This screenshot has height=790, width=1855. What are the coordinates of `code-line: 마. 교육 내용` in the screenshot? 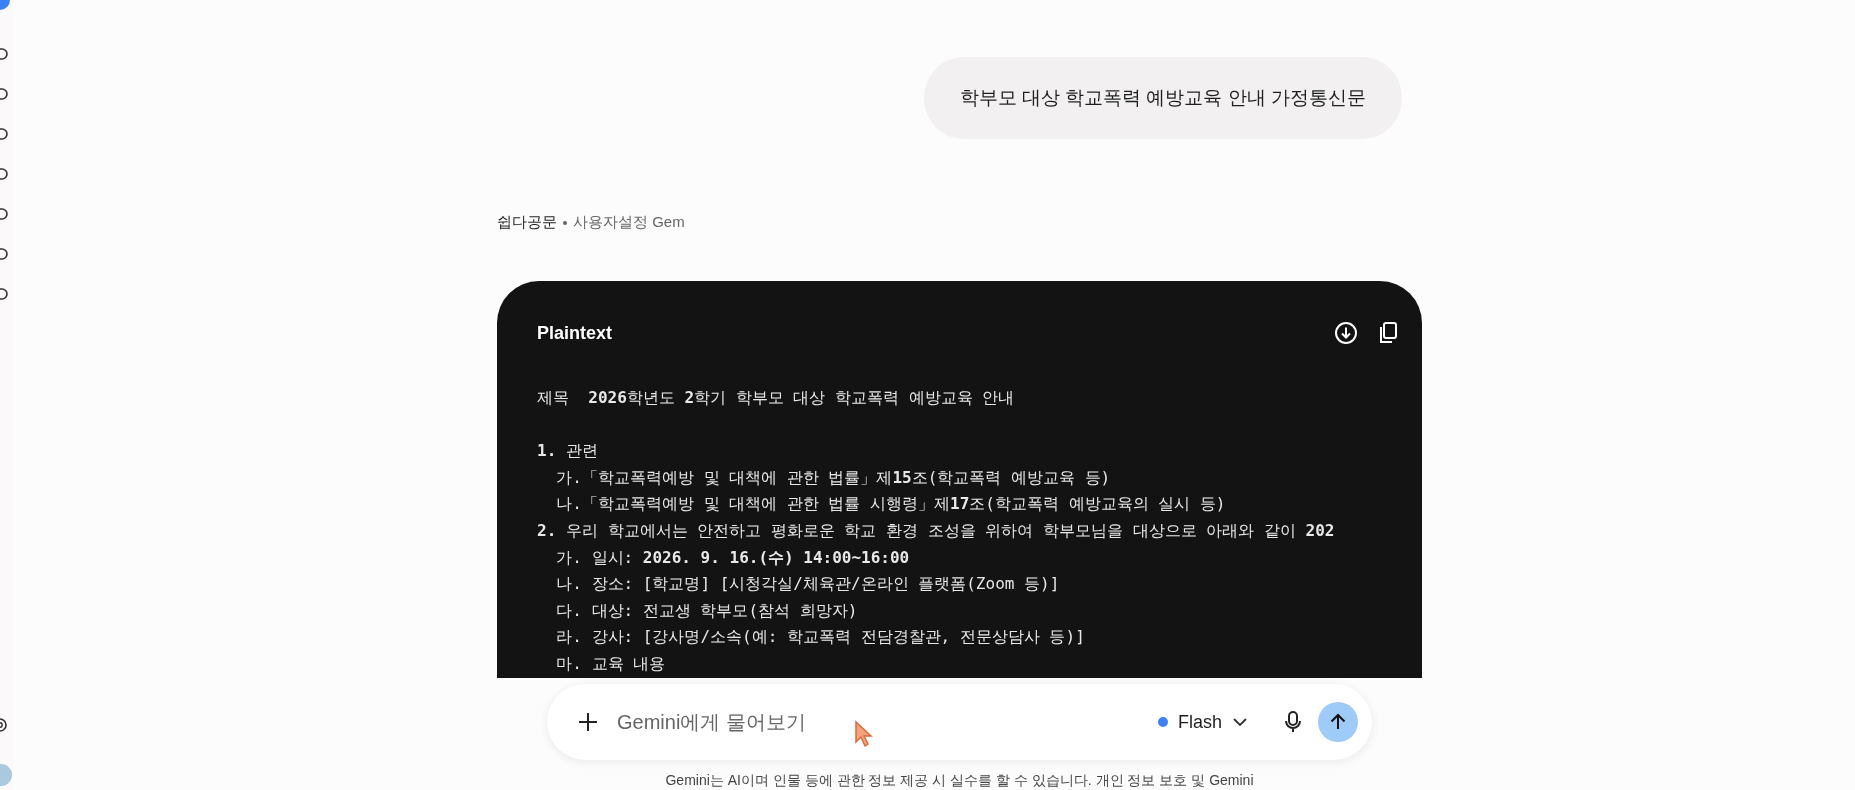 It's located at (610, 663).